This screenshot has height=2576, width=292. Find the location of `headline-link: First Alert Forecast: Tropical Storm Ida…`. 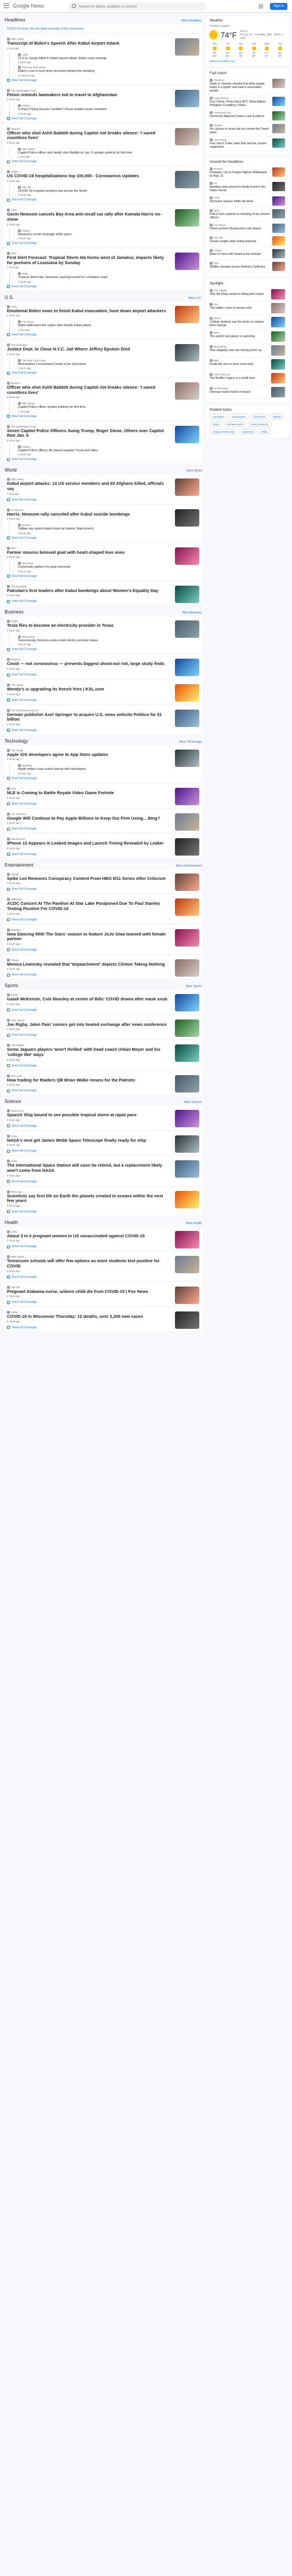

headline-link: First Alert Forecast: Tropical Storm Ida… is located at coordinates (89, 260).